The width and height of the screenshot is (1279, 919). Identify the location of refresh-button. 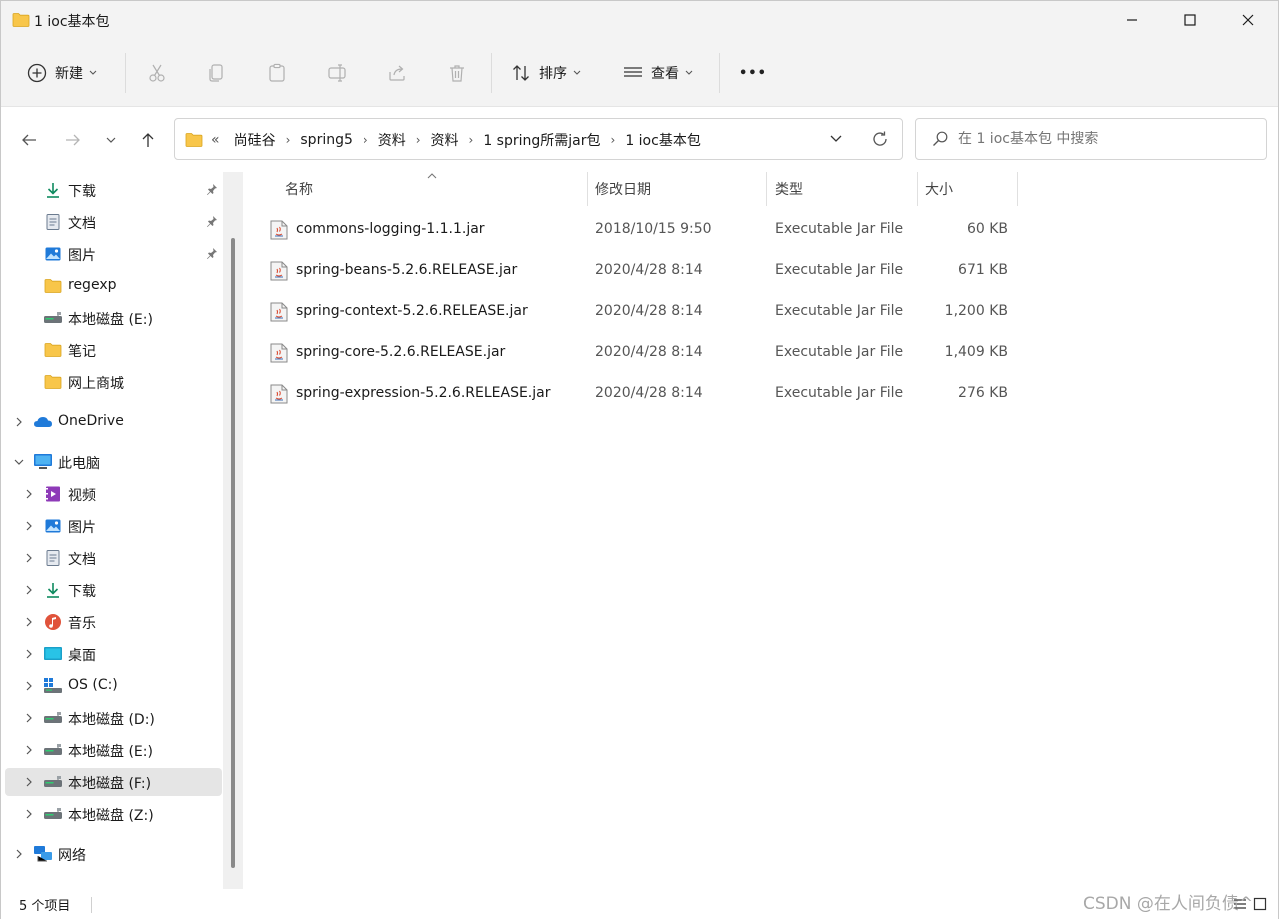
(880, 139).